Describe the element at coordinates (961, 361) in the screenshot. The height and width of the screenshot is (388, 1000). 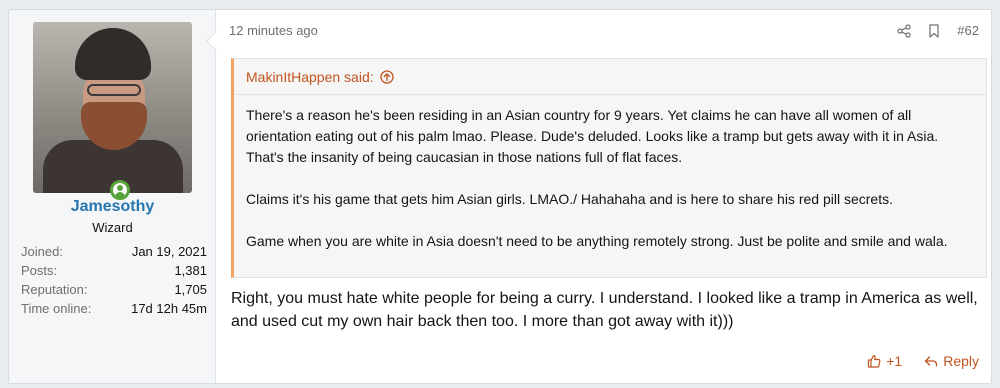
I see `reply-label: Reply` at that location.